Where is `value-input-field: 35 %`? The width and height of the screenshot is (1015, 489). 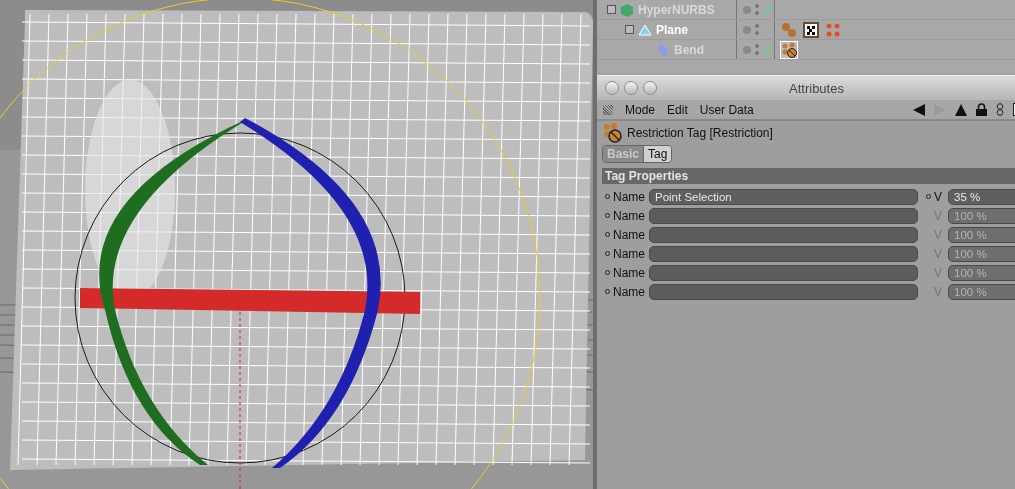
value-input-field: 35 % is located at coordinates (981, 196).